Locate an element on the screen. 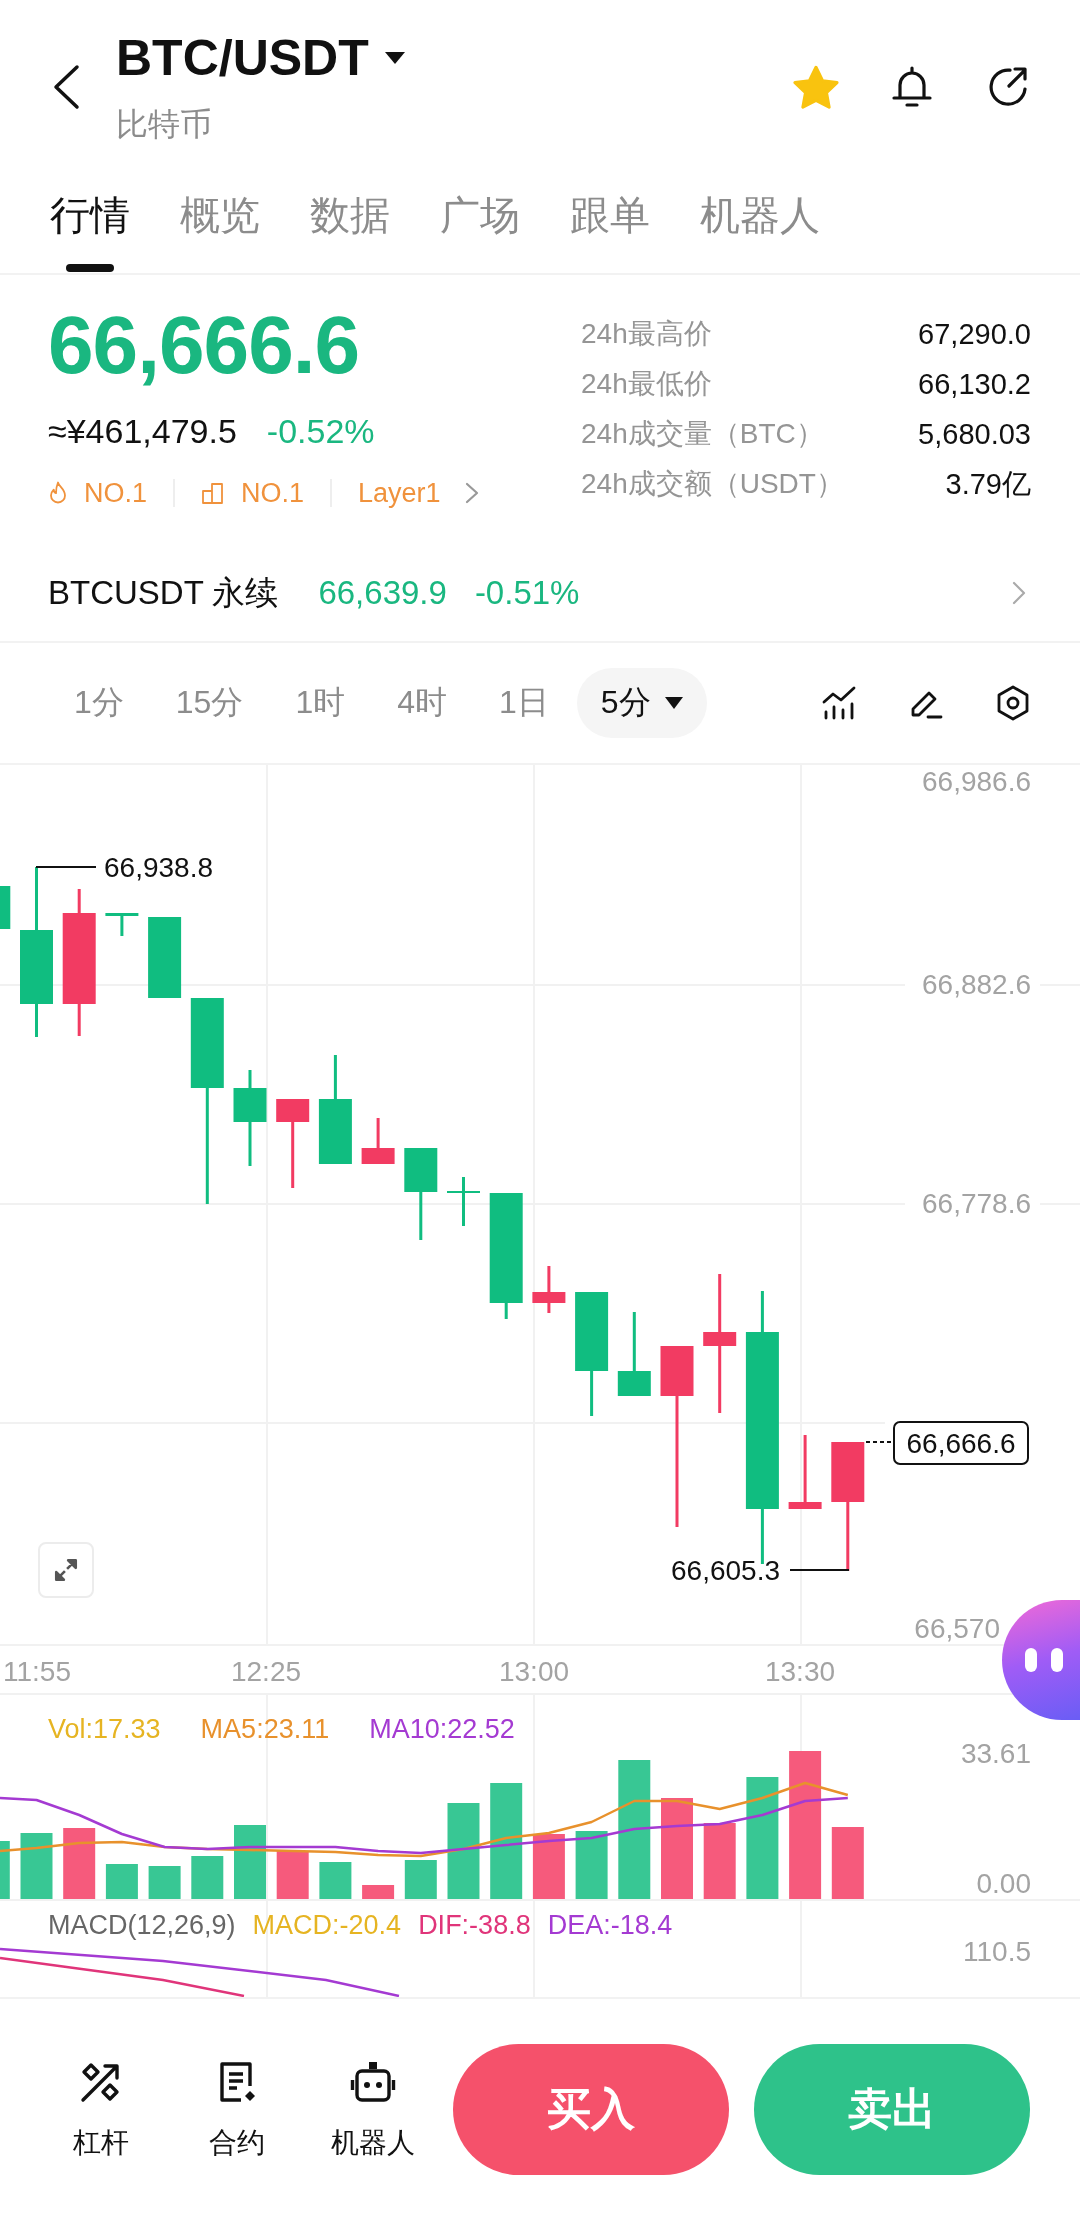  tab: 跟单 is located at coordinates (610, 233).